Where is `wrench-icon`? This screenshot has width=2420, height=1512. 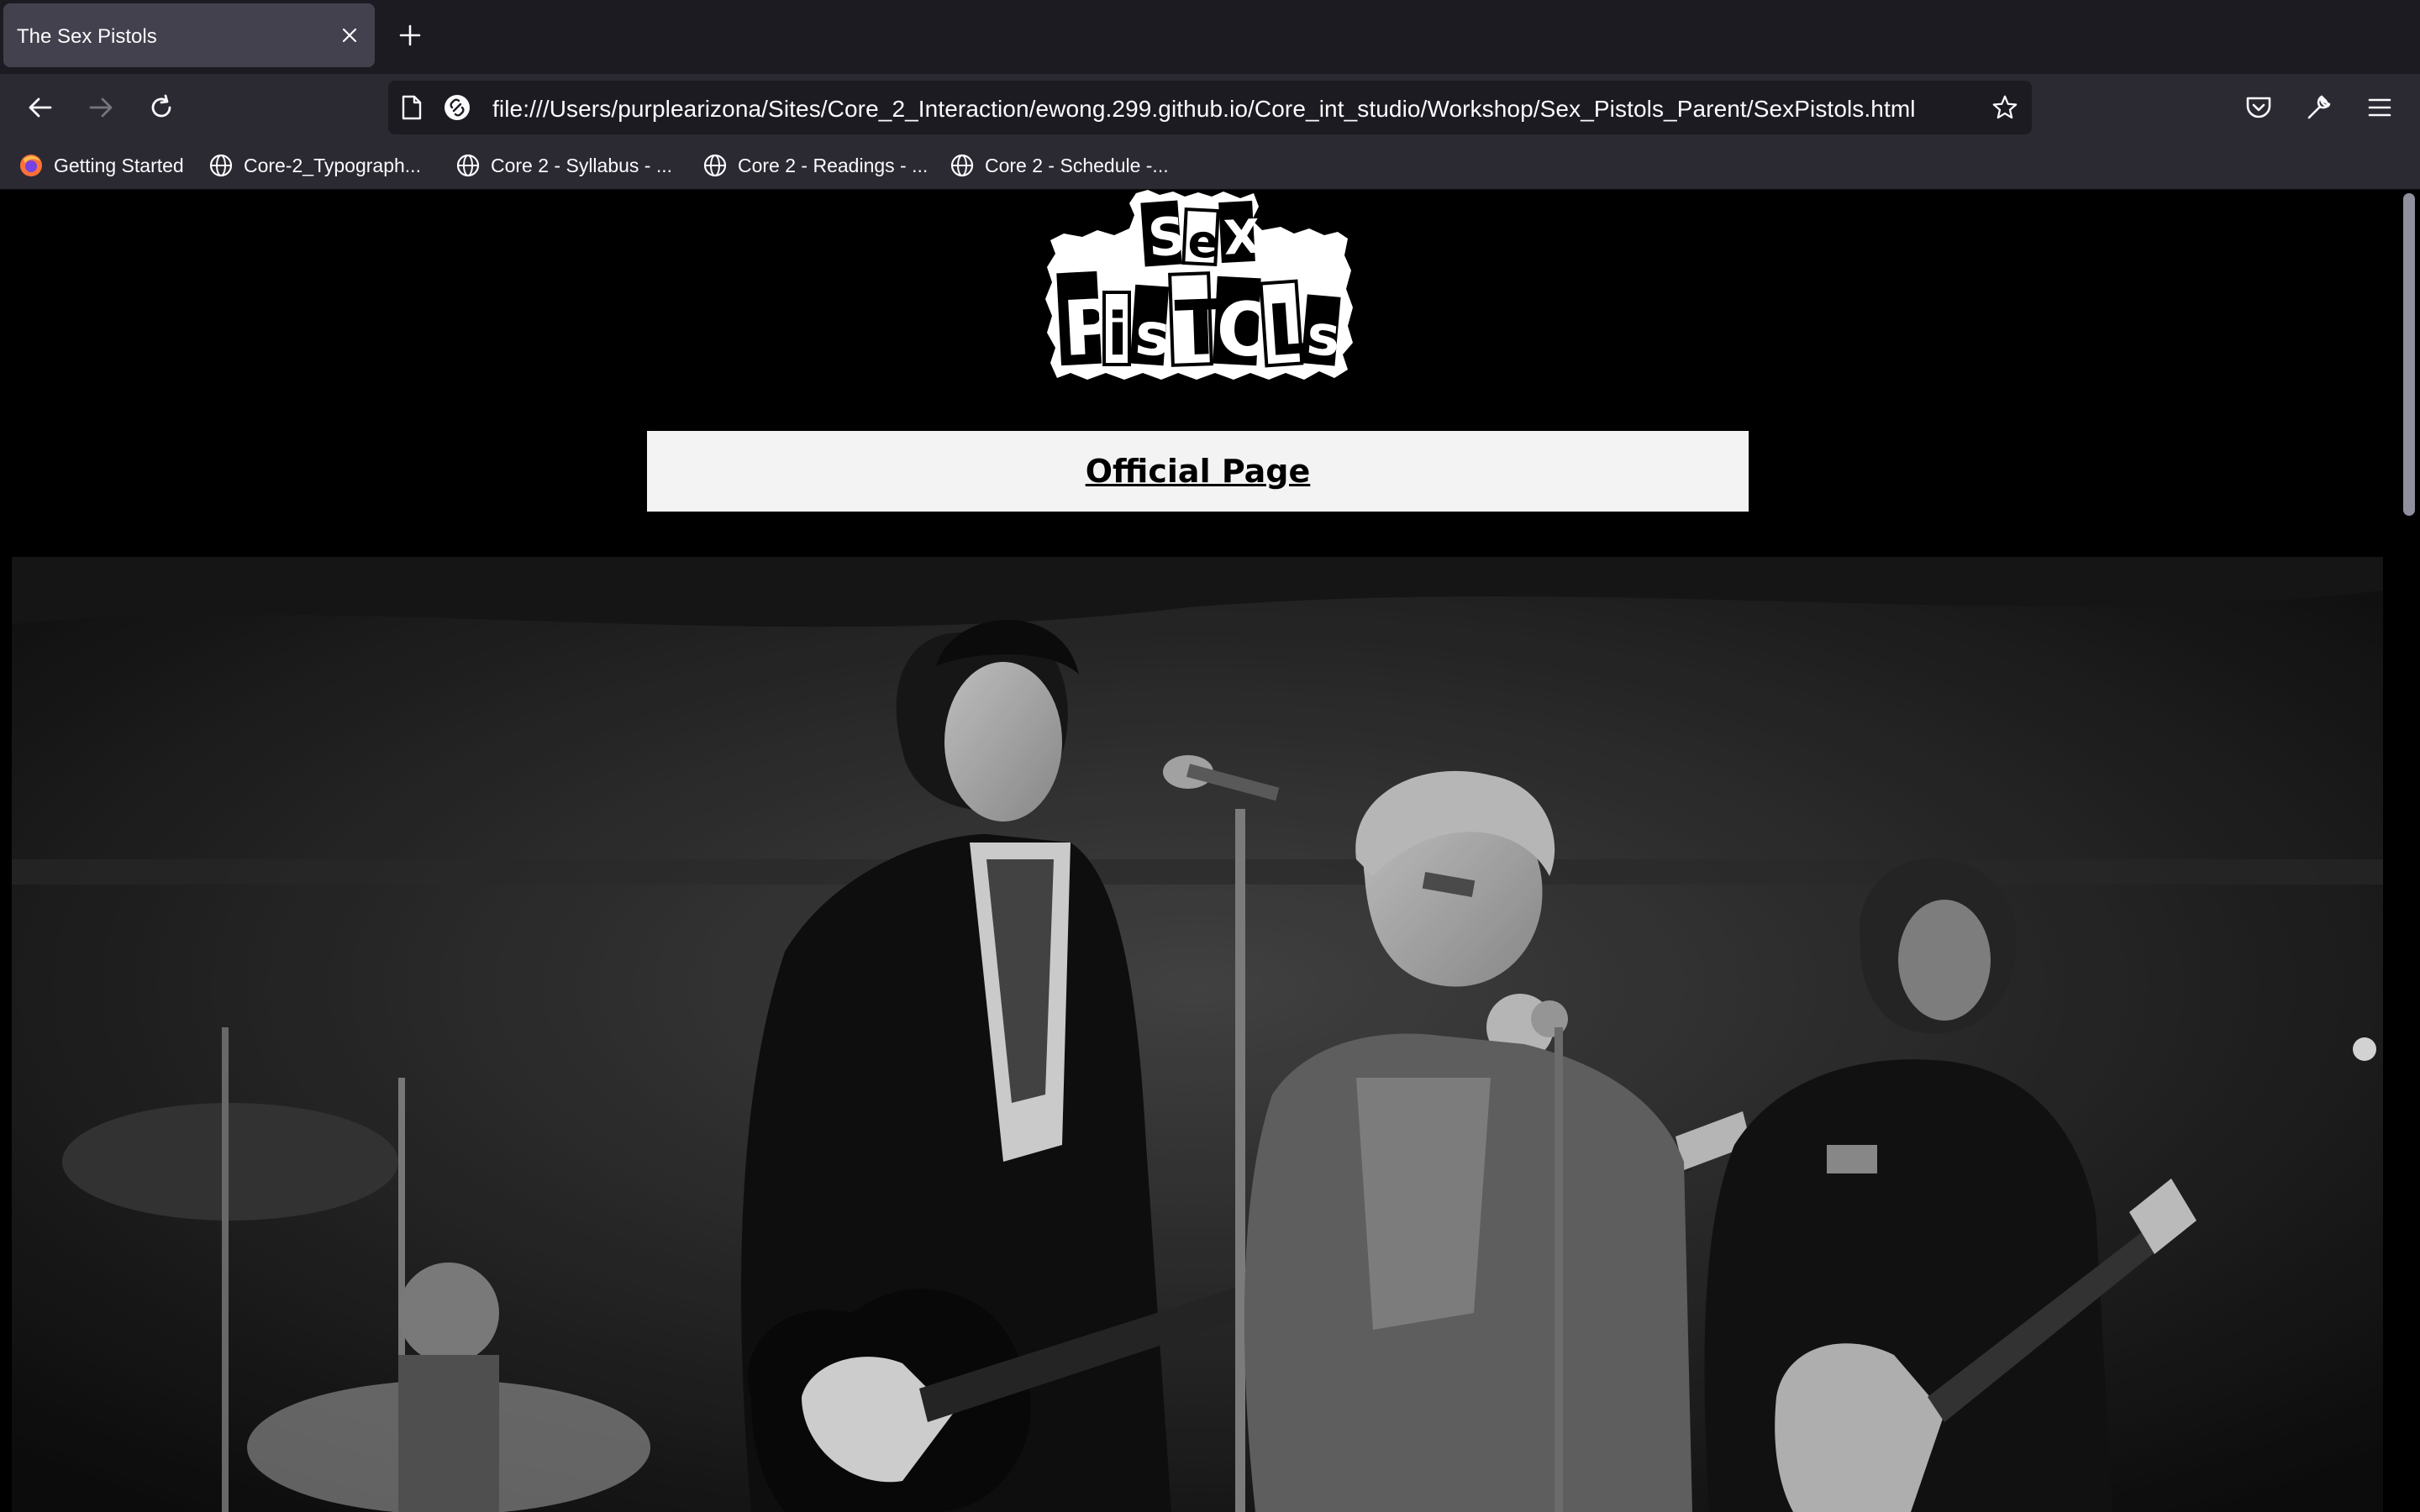
wrench-icon is located at coordinates (2319, 107).